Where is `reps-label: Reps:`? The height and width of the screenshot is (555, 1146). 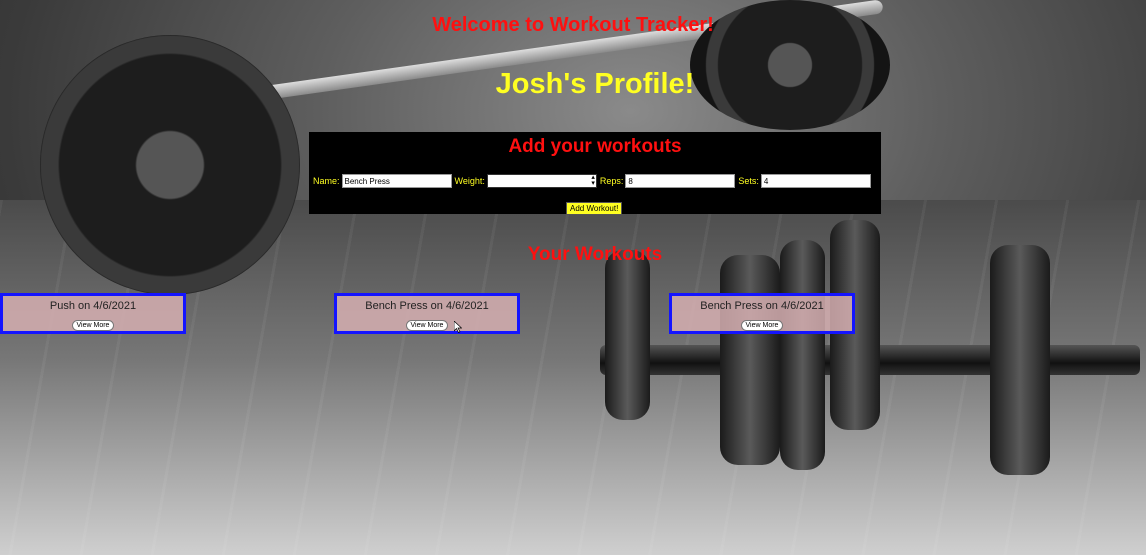
reps-label: Reps: is located at coordinates (611, 181).